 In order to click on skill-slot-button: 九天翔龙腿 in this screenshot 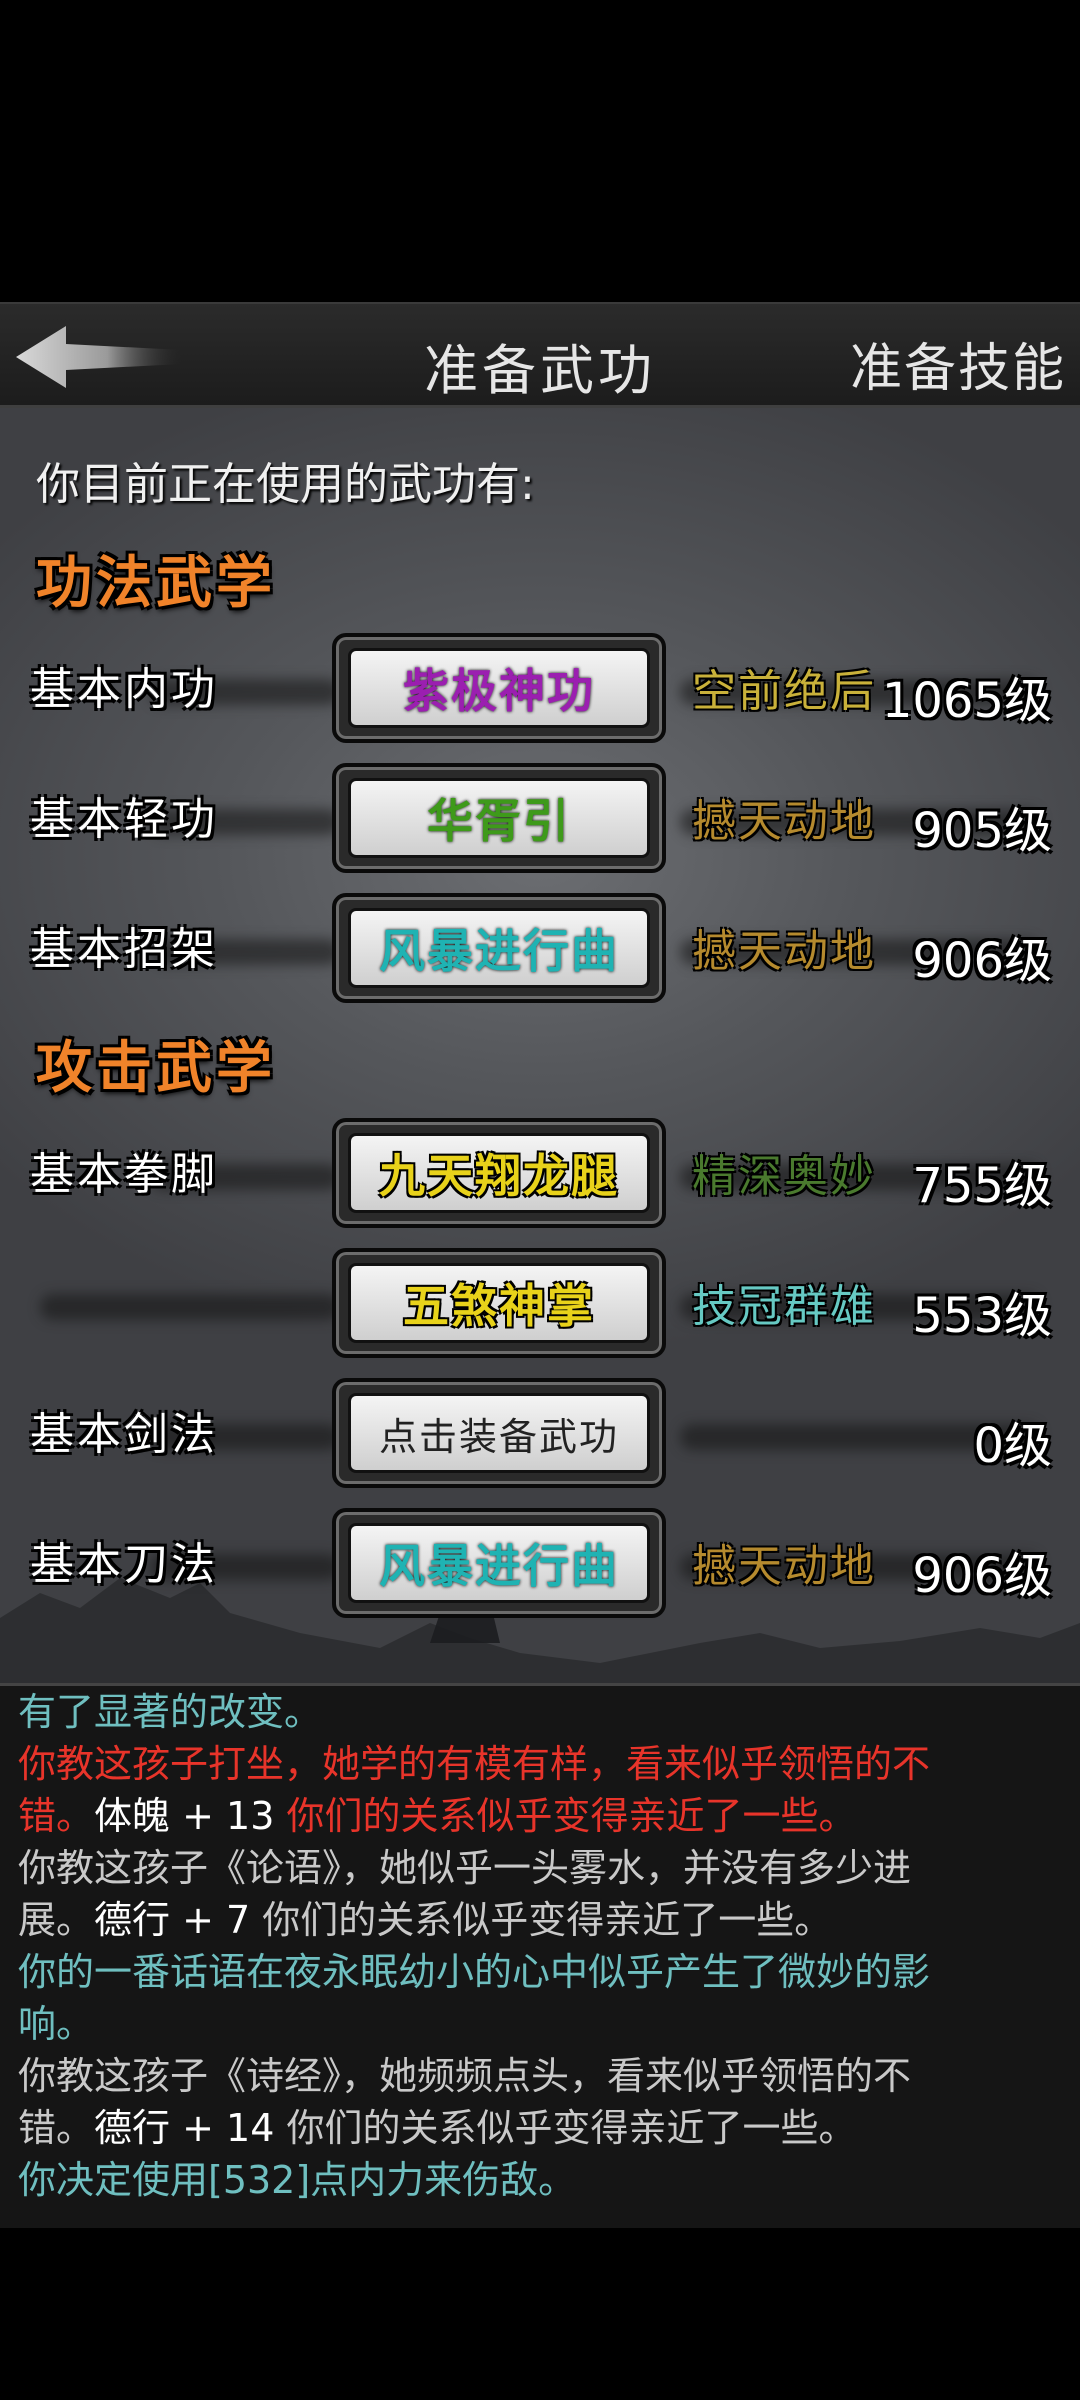, I will do `click(499, 1173)`.